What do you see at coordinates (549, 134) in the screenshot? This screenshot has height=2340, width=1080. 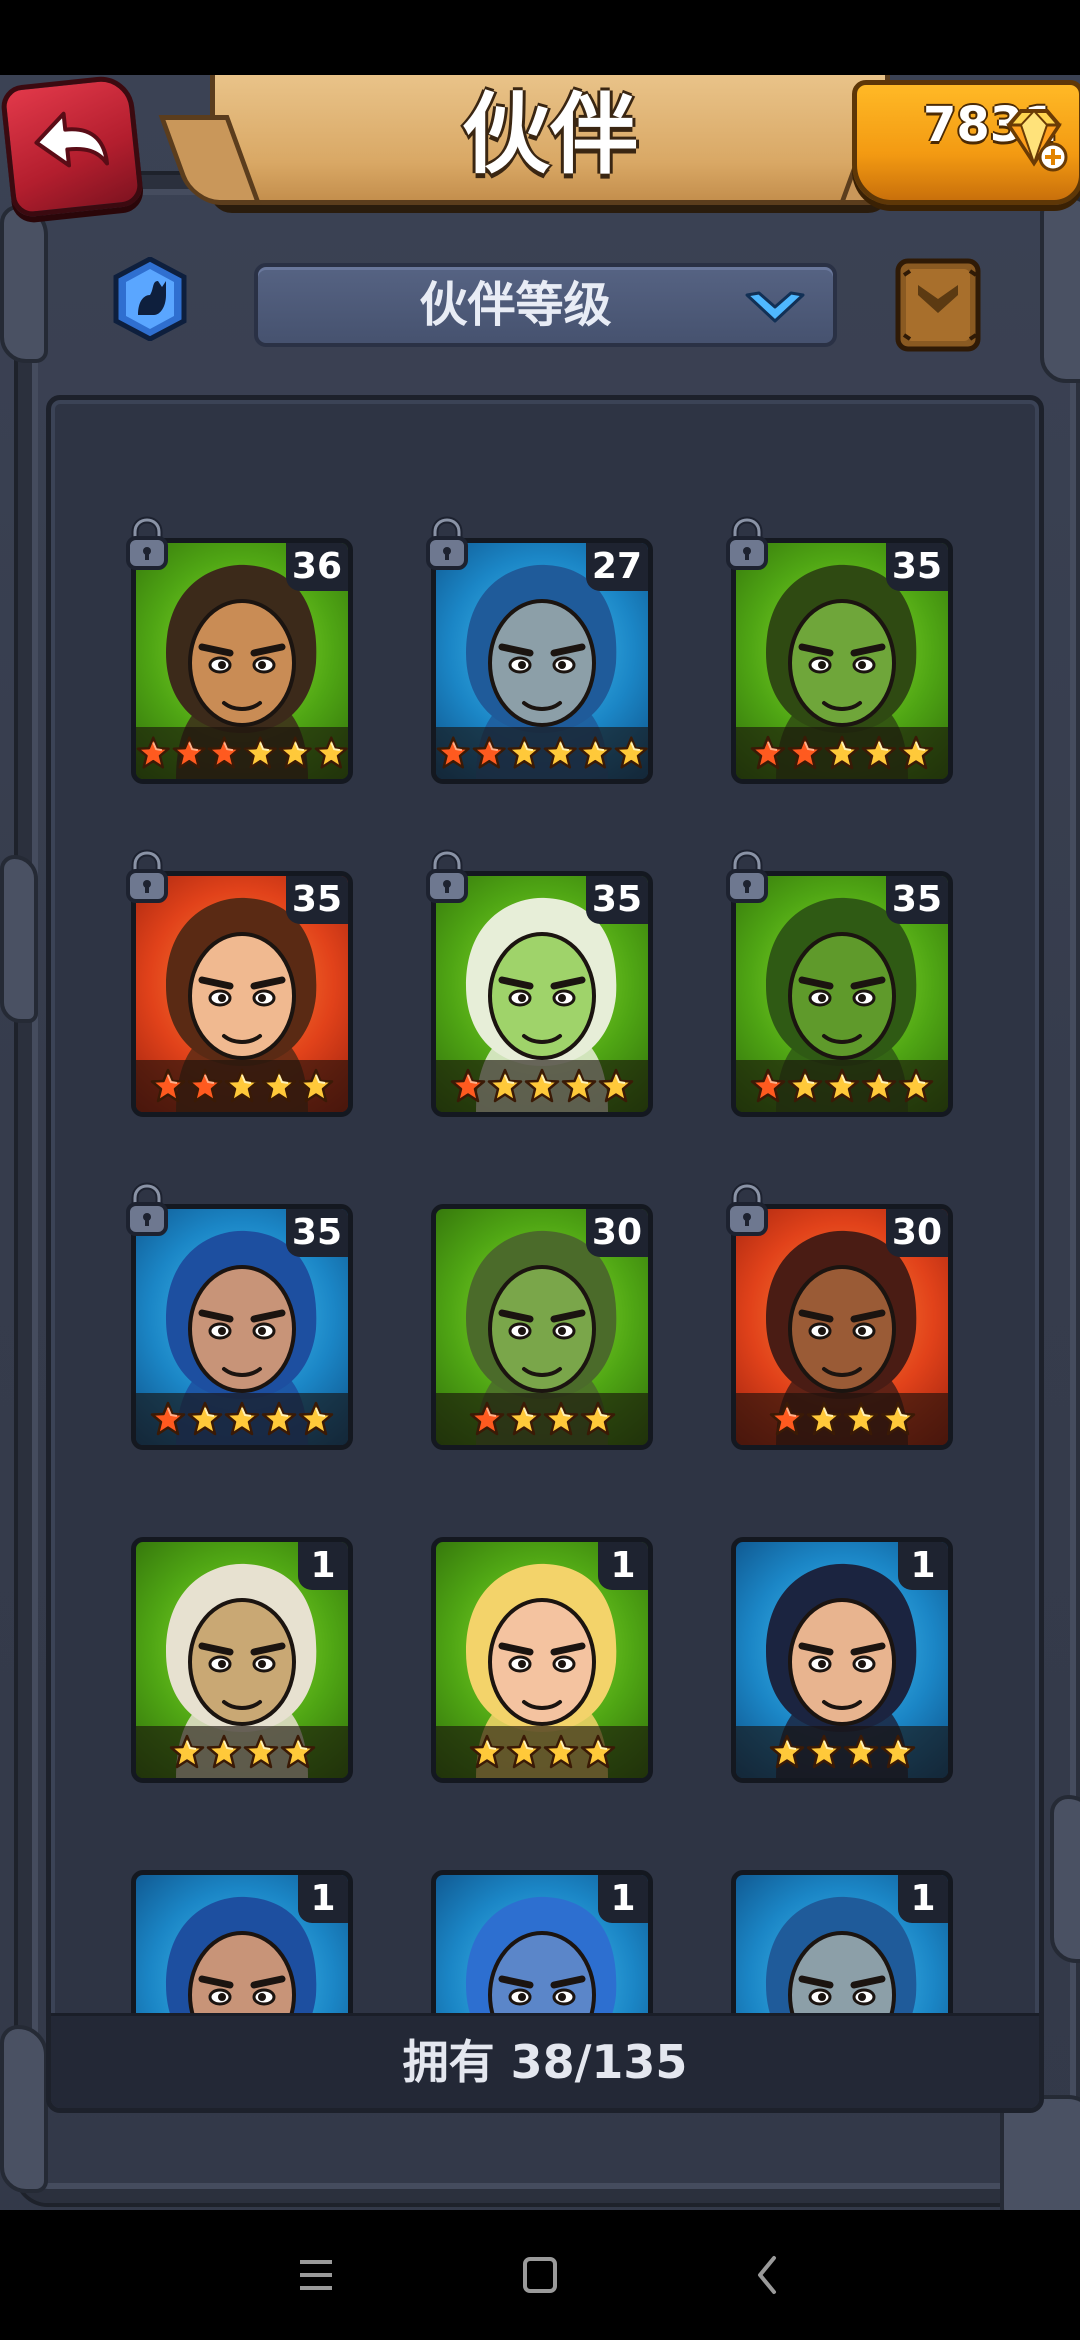 I see `page-title: 伙伴` at bounding box center [549, 134].